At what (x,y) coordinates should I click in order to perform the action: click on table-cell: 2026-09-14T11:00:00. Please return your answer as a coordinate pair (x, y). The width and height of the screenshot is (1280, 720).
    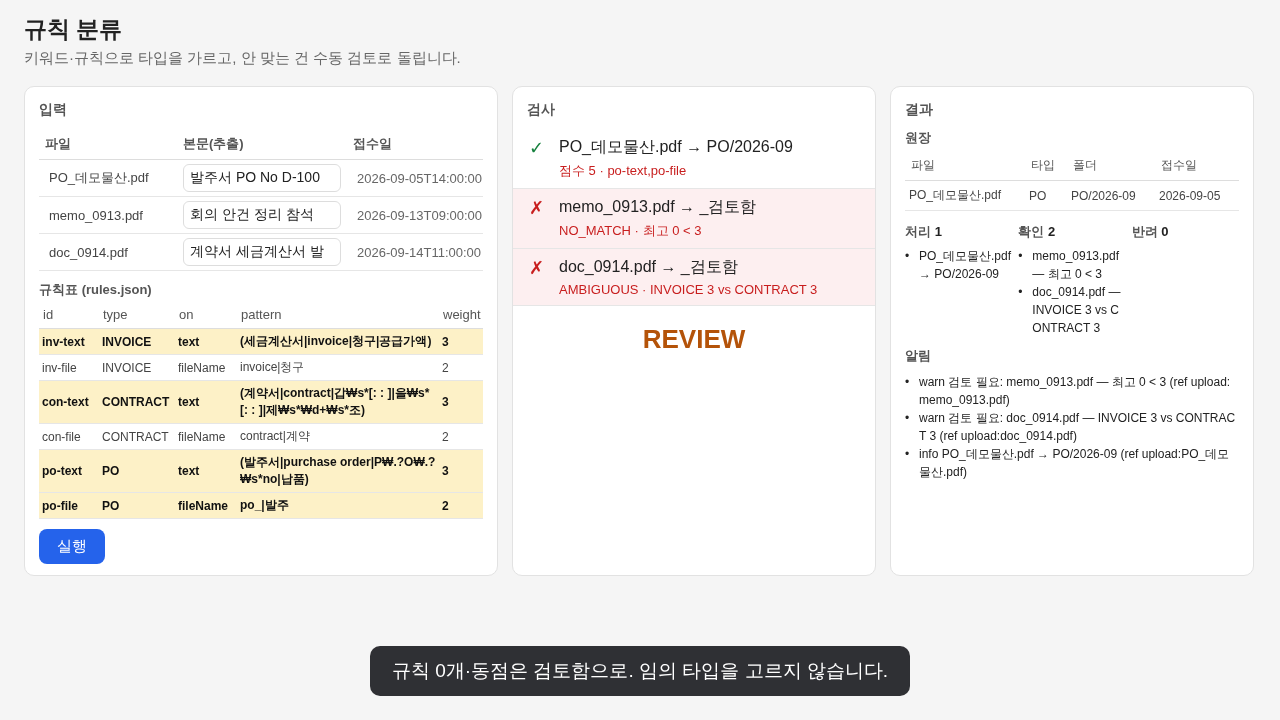
    Looking at the image, I should click on (415, 252).